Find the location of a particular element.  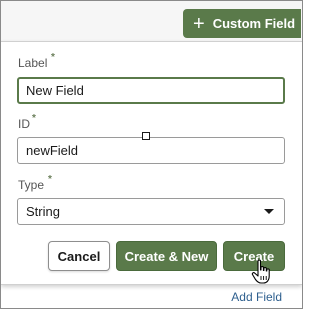

label-input-value: New Field is located at coordinates (55, 90).